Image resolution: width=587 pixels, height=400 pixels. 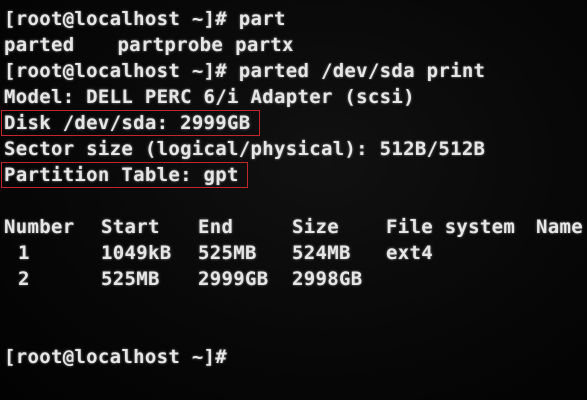 I want to click on row-number: 1, so click(x=24, y=253).